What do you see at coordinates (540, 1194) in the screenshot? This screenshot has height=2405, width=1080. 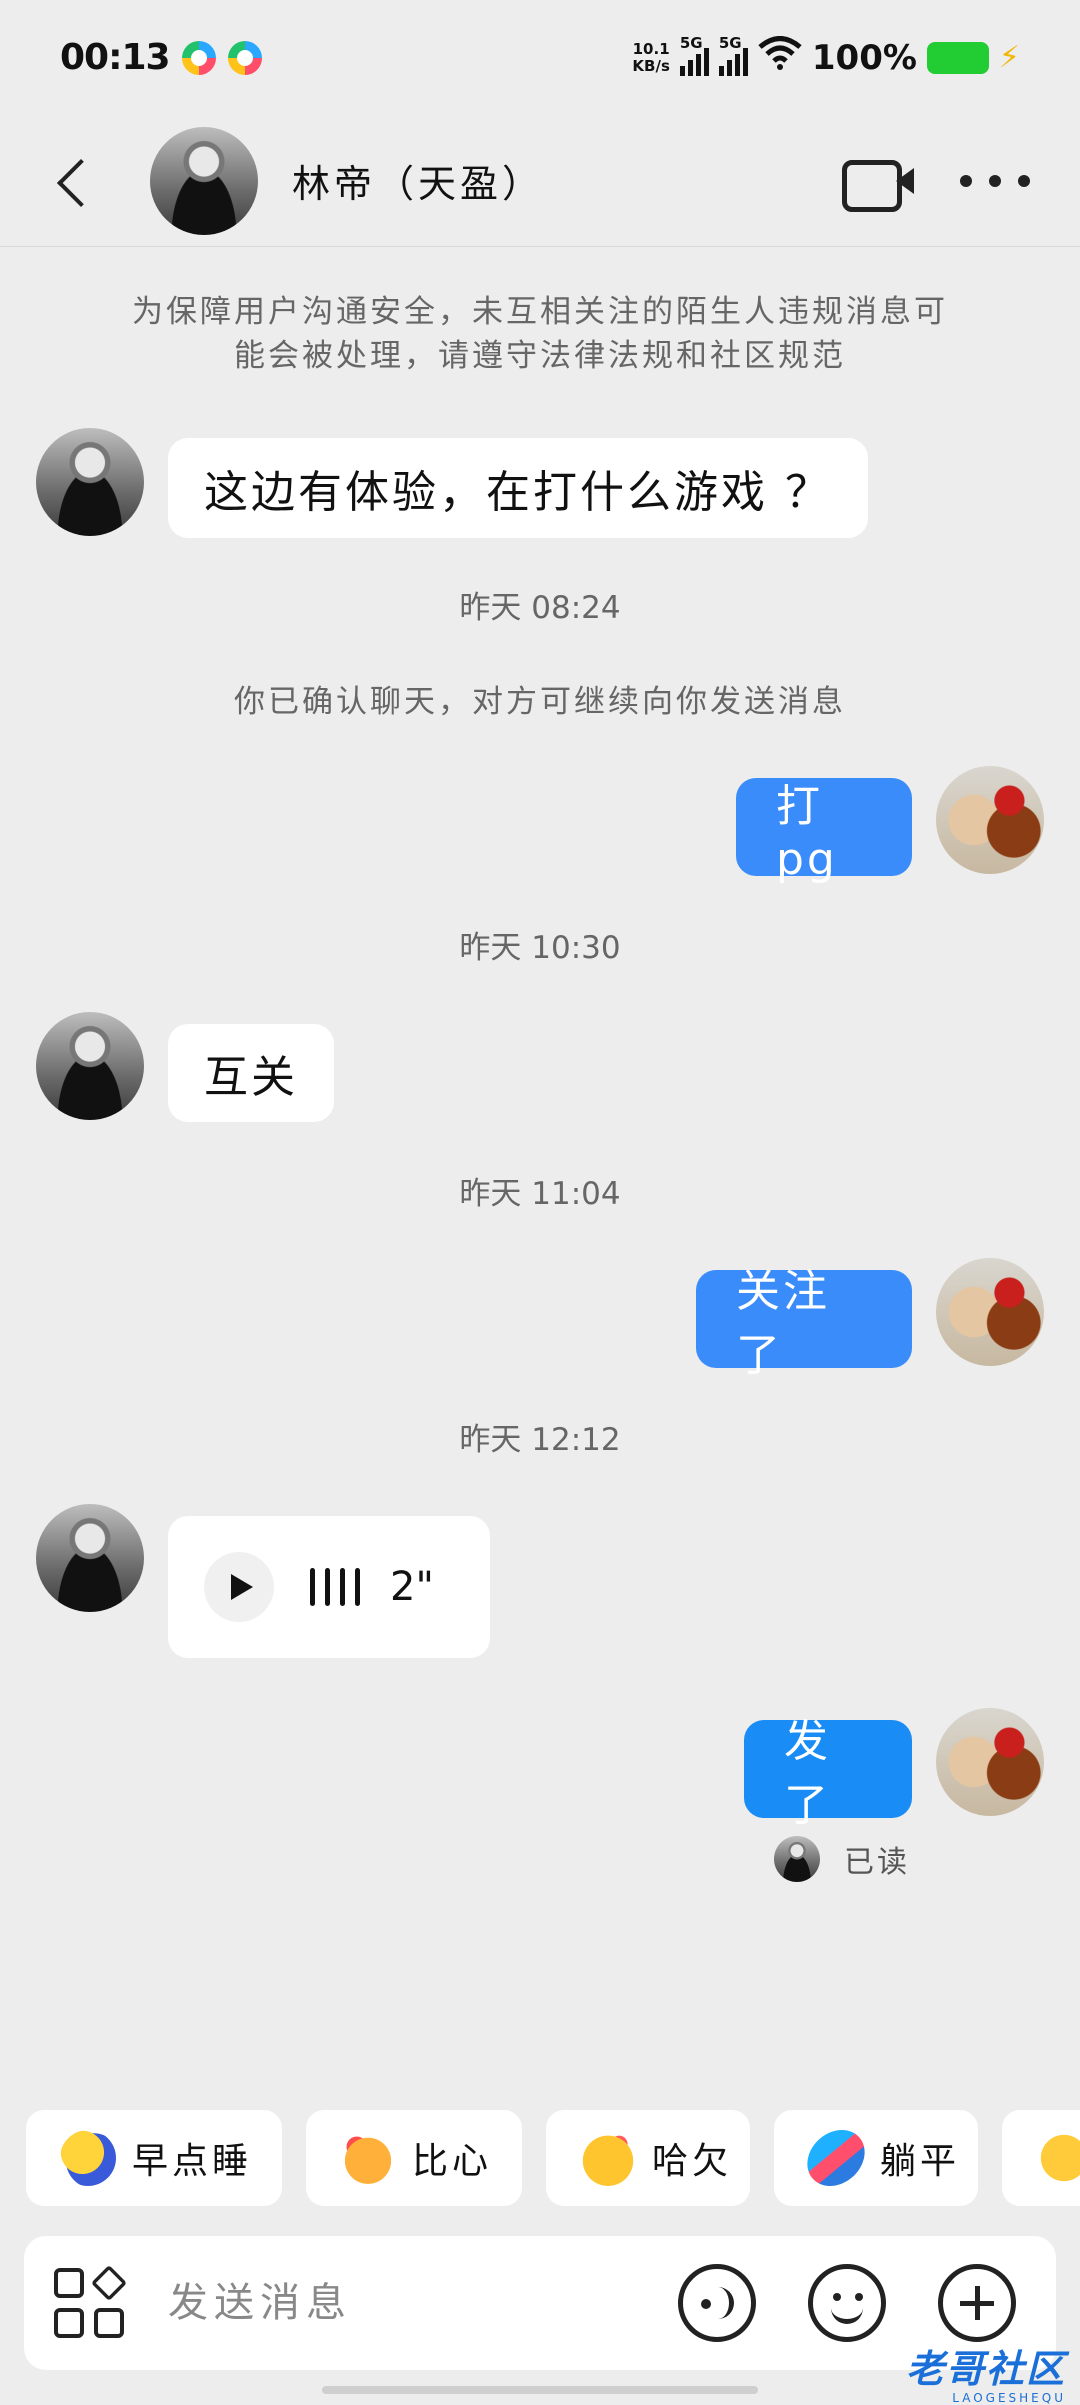 I see `timestamp: 昨天 11:04` at bounding box center [540, 1194].